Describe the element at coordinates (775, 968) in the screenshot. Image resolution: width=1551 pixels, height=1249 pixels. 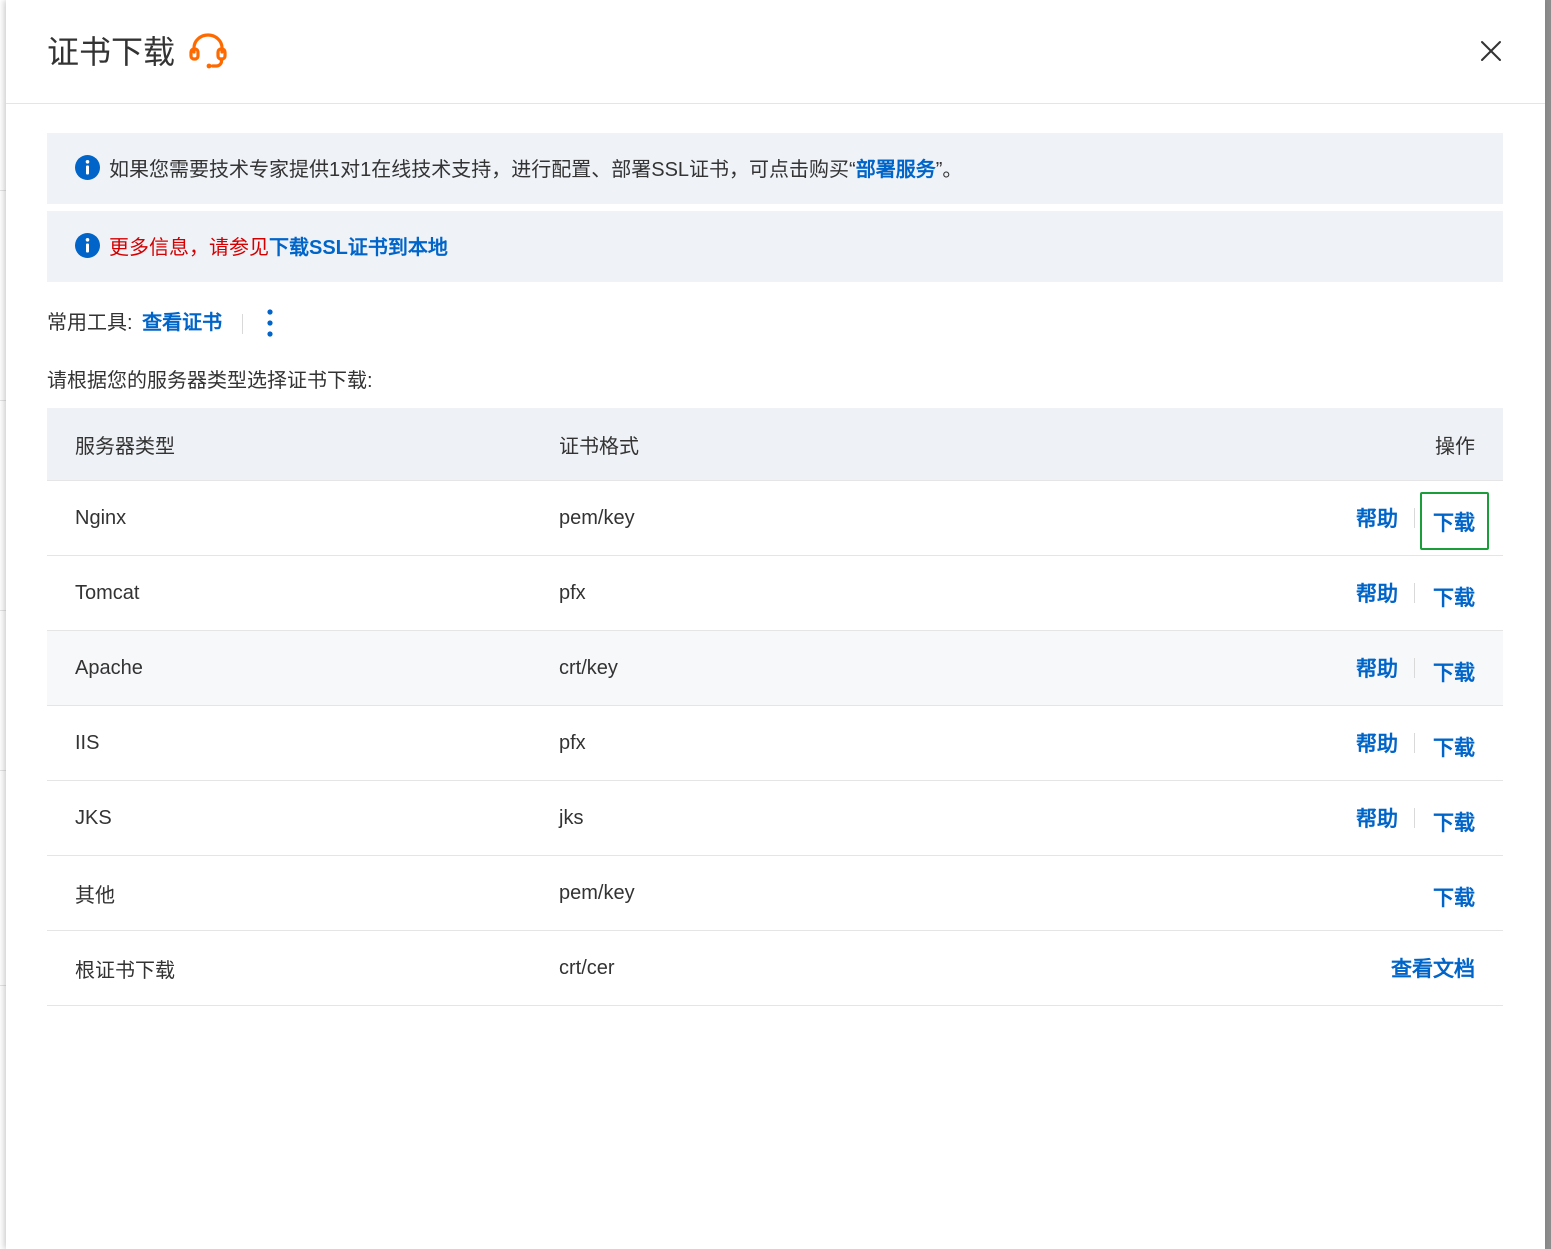
I see `table-row: 根证书下载 crt/cer 查看文档` at that location.